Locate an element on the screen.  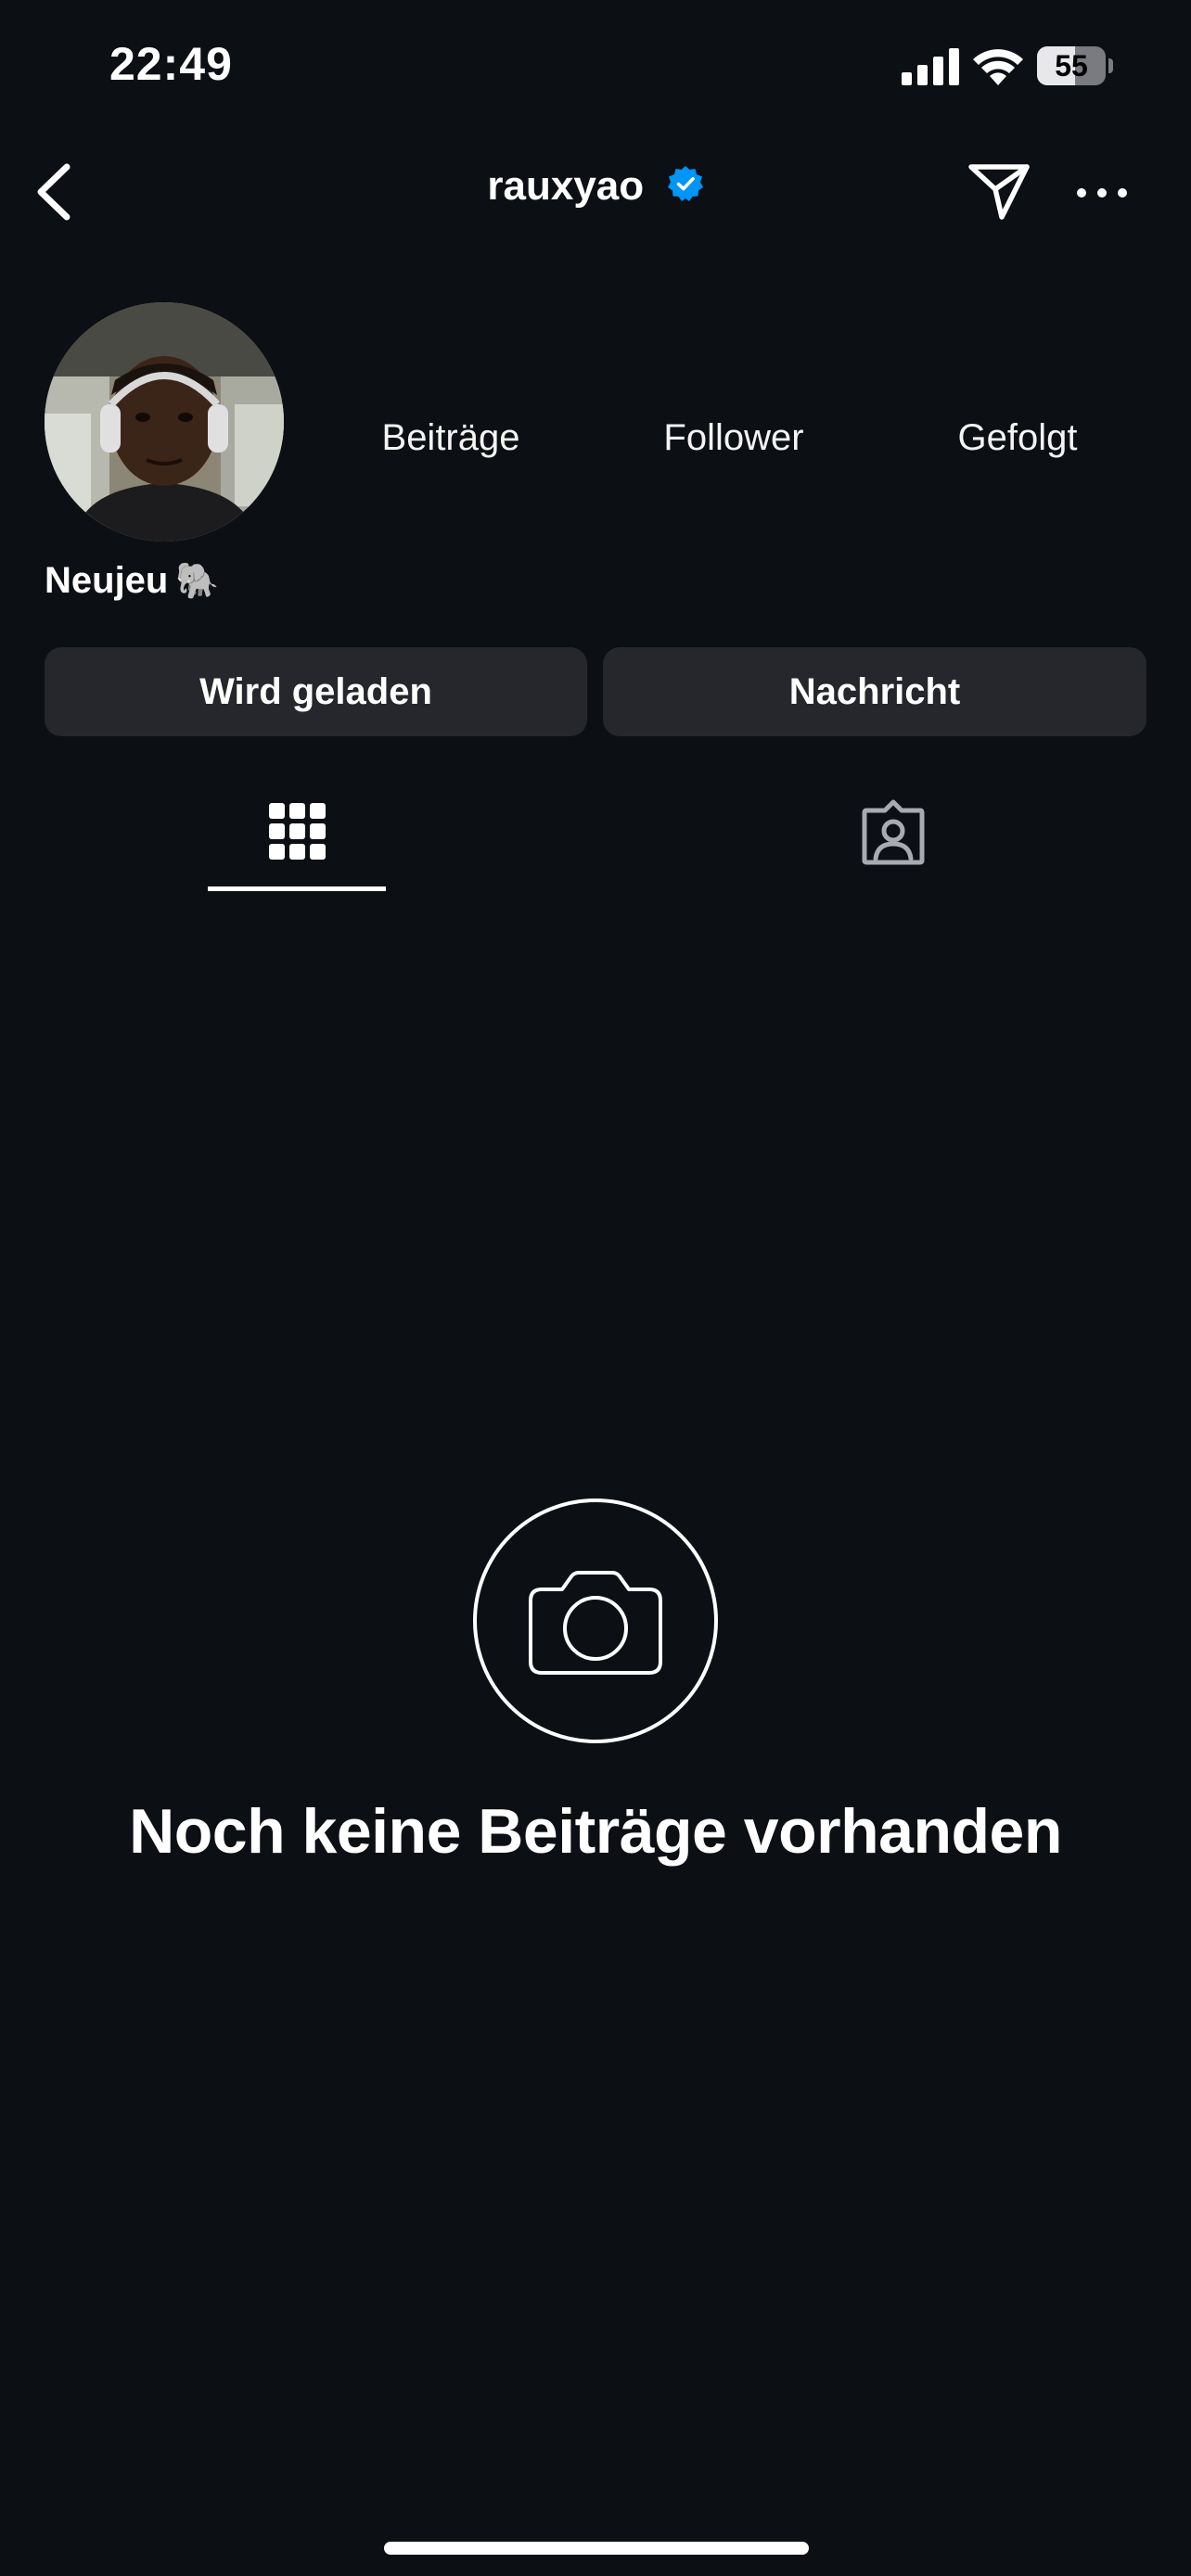
wifi-icon is located at coordinates (998, 67).